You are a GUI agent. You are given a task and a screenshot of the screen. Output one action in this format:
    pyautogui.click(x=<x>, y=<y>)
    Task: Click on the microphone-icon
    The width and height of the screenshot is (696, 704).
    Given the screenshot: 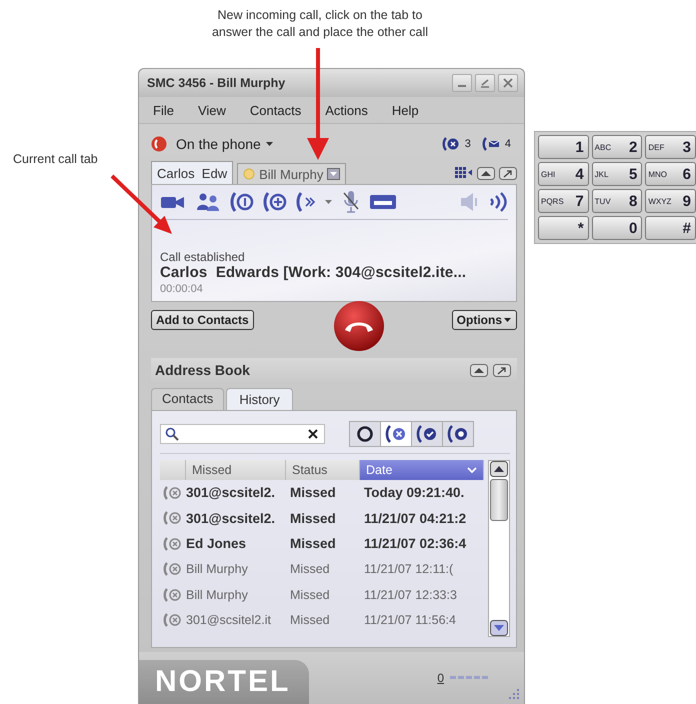 What is the action you would take?
    pyautogui.click(x=351, y=202)
    